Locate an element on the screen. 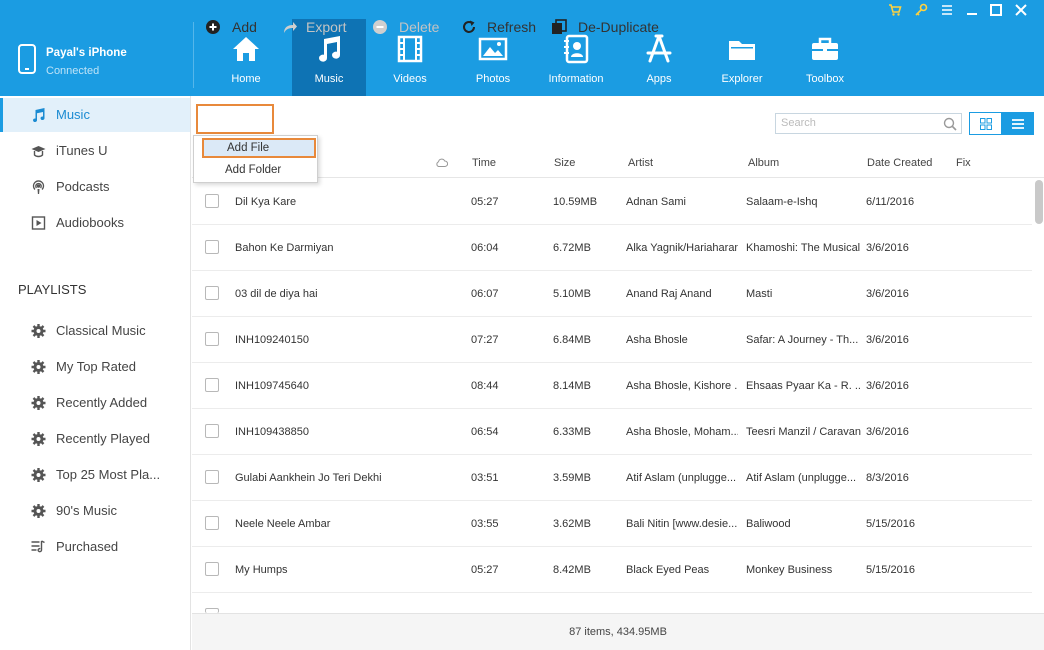  column-date-created: Date Created is located at coordinates (899, 163).